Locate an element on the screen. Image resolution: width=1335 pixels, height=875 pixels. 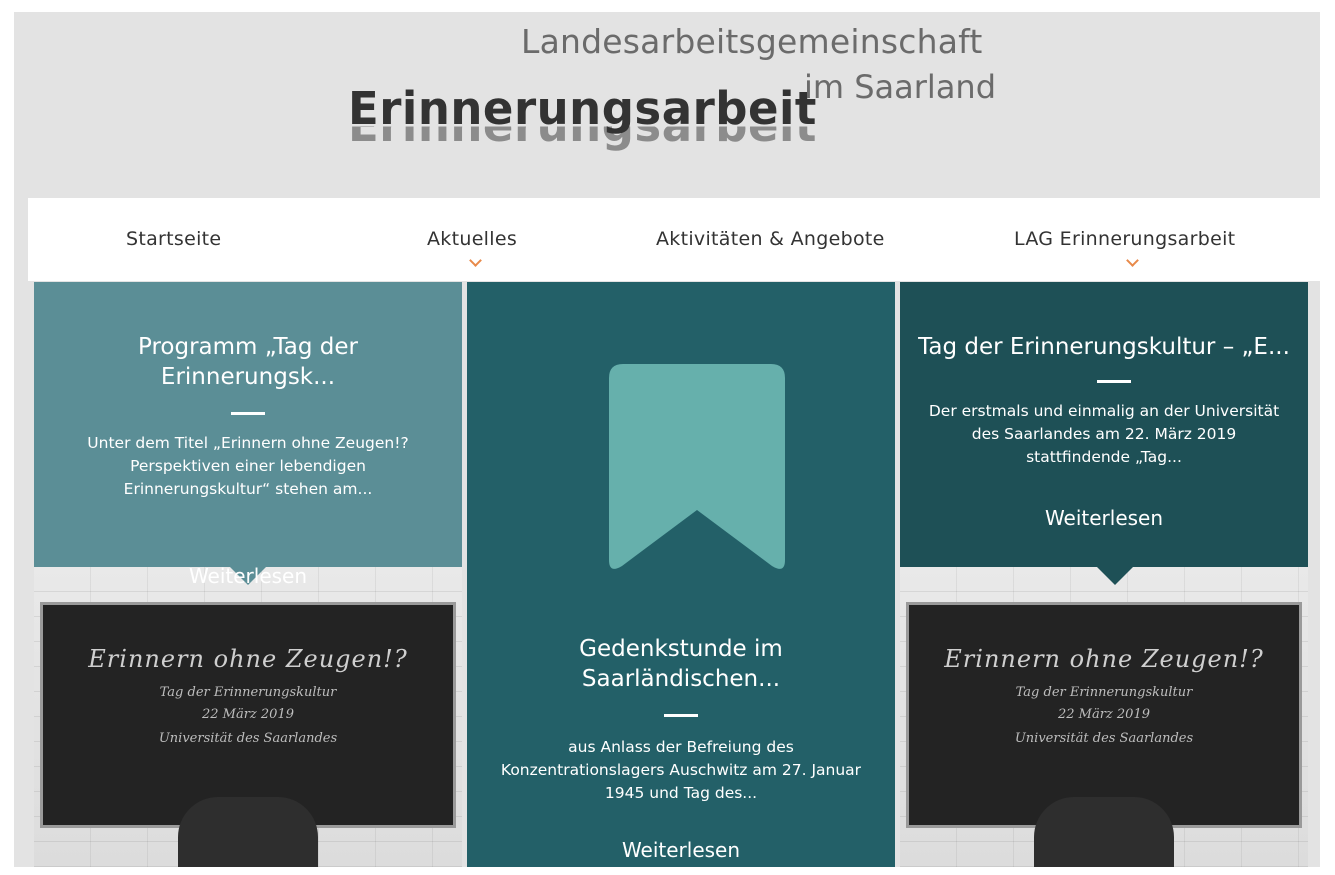
nav-item-aktuelles: Aktuelles is located at coordinates (472, 239).